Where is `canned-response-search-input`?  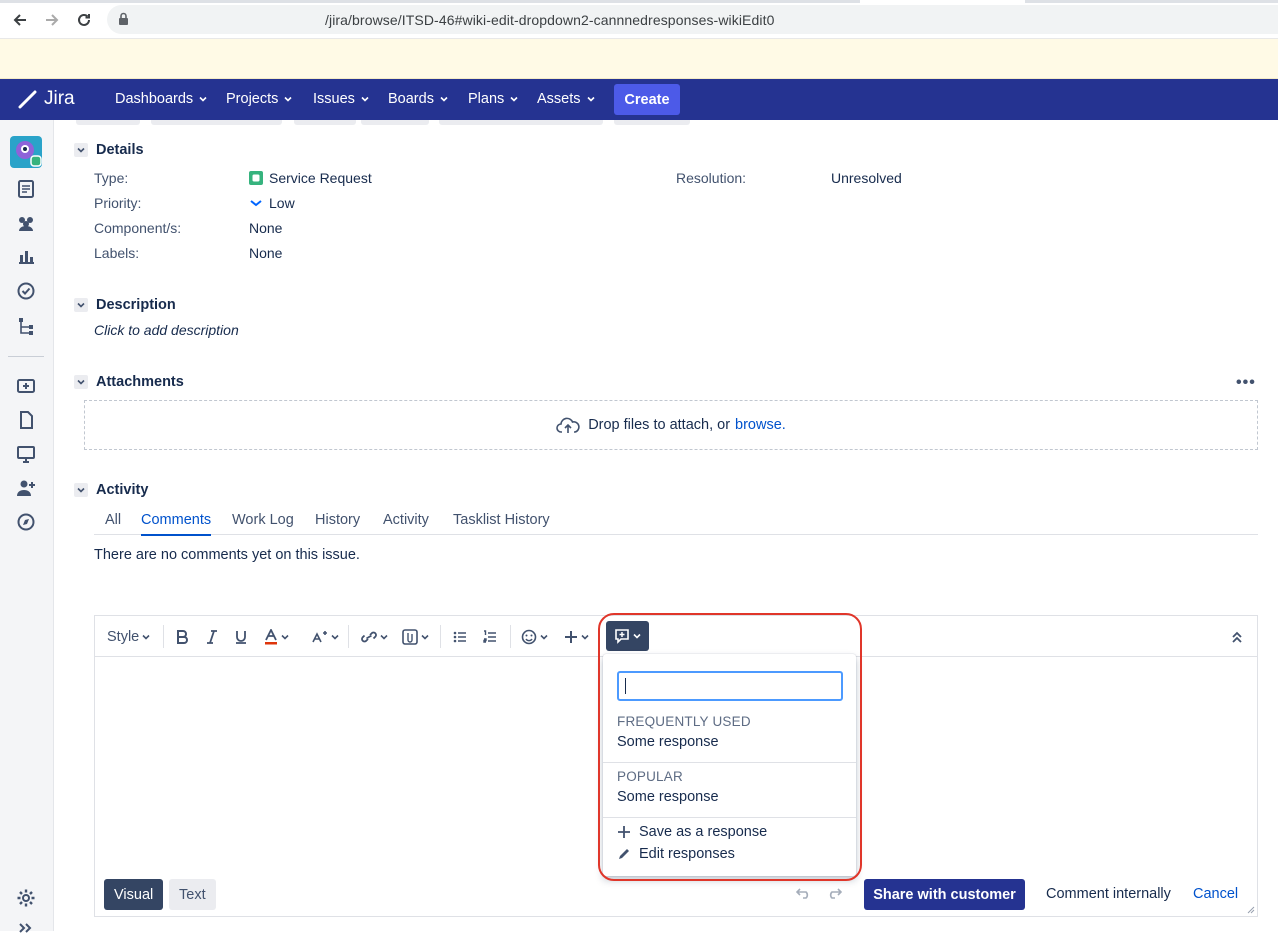
canned-response-search-input is located at coordinates (730, 686).